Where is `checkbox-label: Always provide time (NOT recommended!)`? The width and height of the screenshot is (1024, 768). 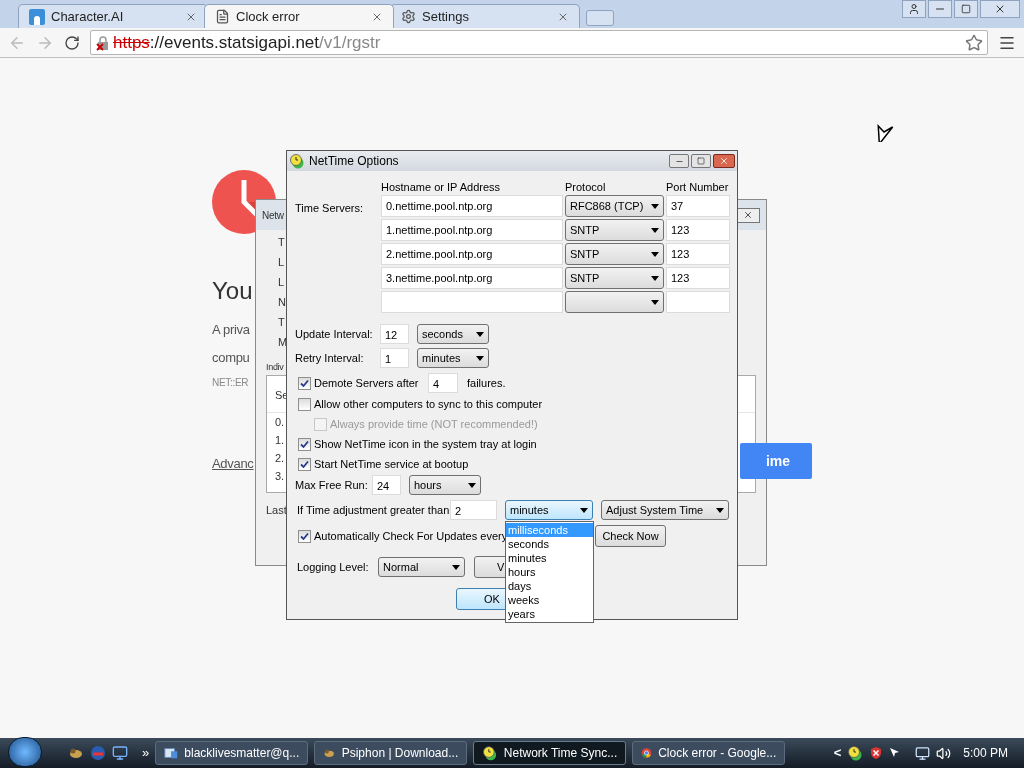
checkbox-label: Always provide time (NOT recommended!) is located at coordinates (434, 424).